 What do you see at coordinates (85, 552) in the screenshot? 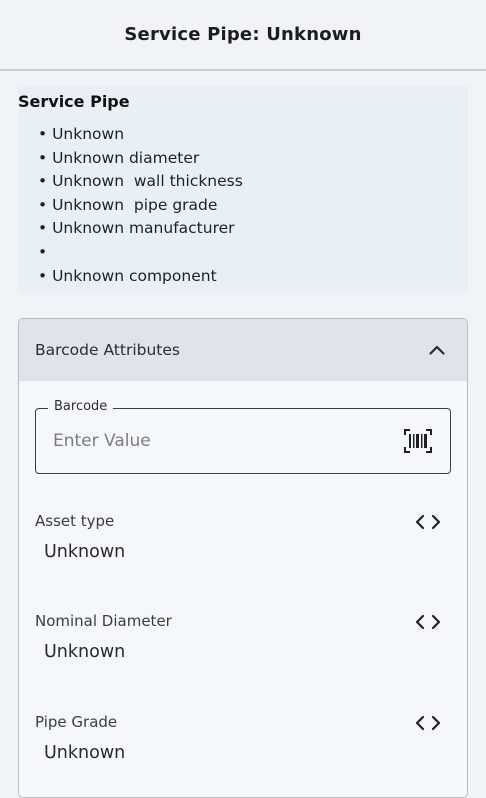
I see `asset-type-value: Unknown` at bounding box center [85, 552].